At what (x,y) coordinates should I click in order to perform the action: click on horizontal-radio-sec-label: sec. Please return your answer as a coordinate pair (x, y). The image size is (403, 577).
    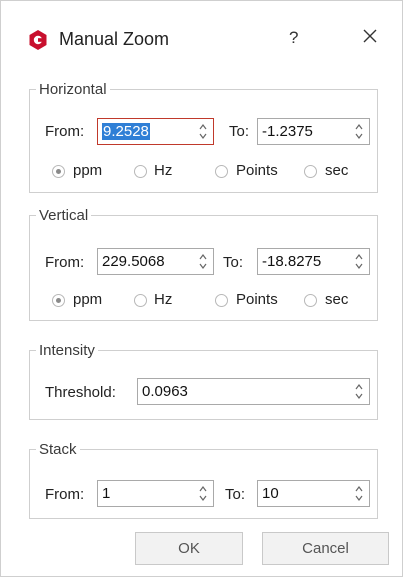
    Looking at the image, I should click on (337, 170).